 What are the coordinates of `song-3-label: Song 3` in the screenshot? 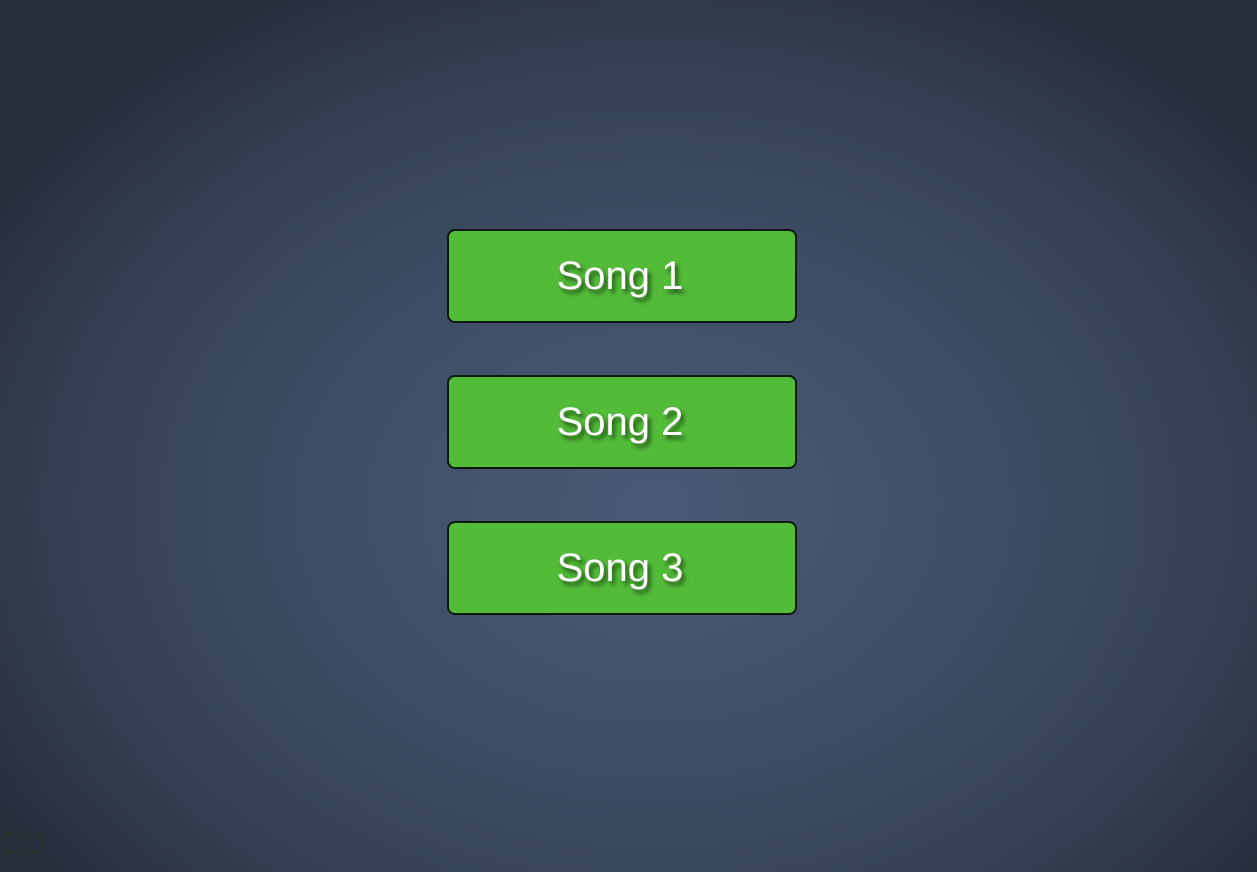 It's located at (620, 568).